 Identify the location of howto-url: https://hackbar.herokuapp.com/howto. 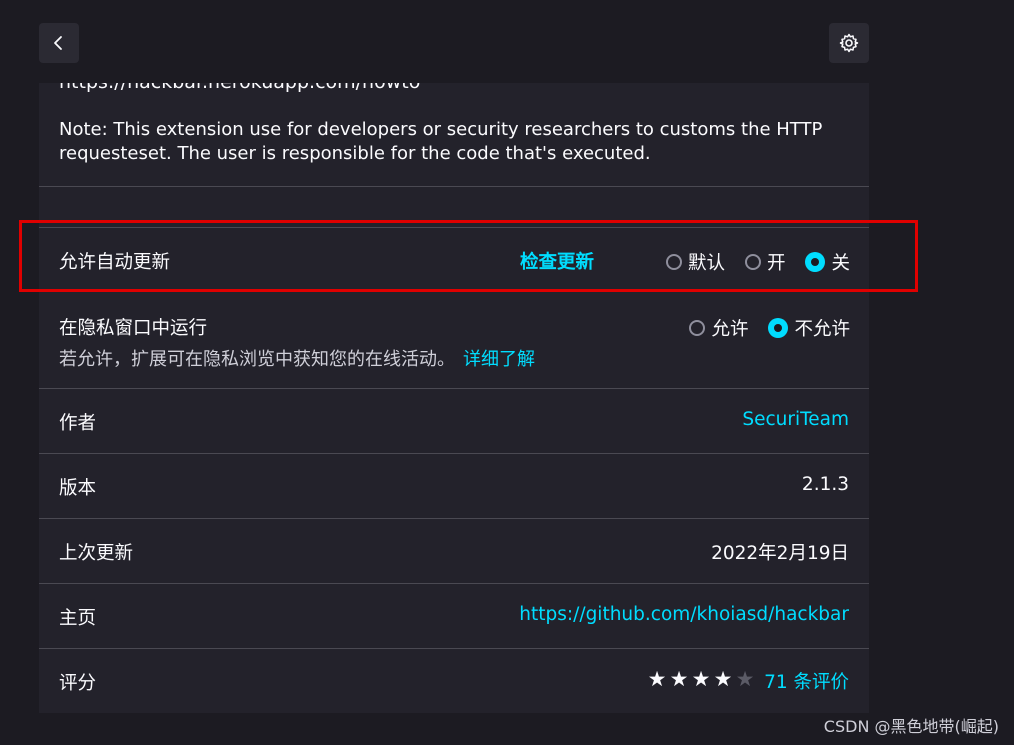
(239, 88).